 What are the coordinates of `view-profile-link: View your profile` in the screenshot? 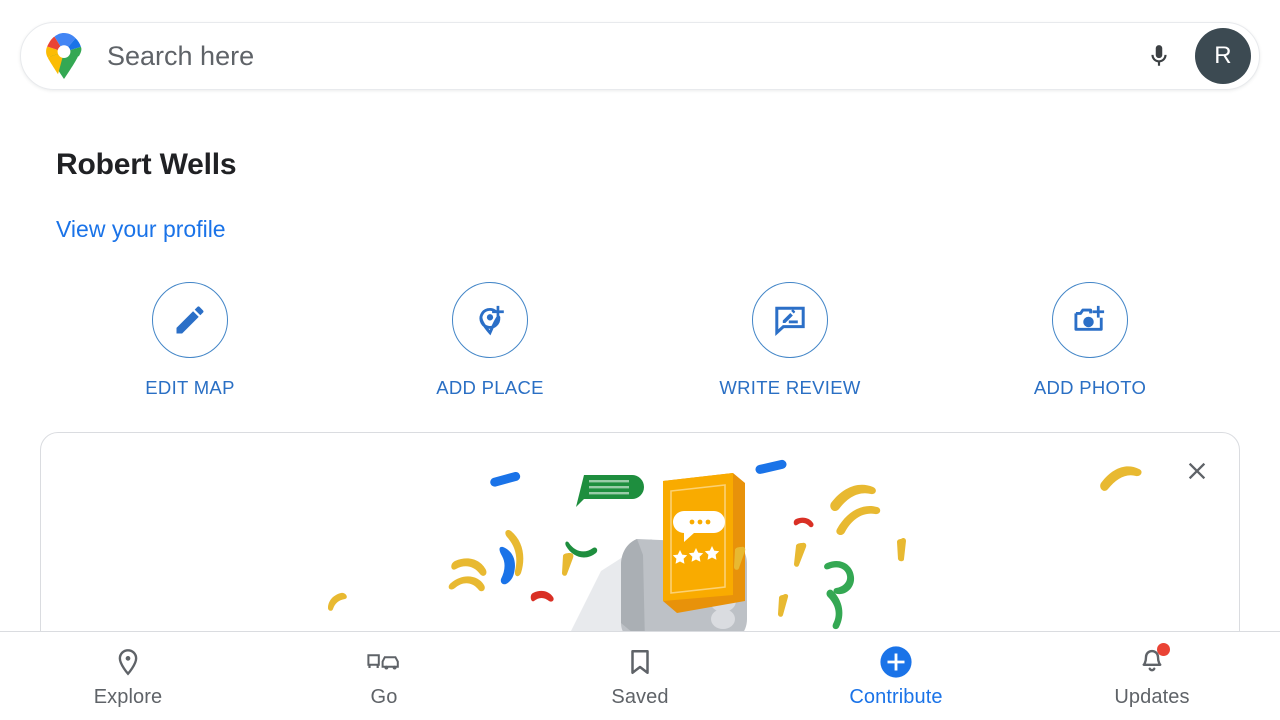 It's located at (141, 229).